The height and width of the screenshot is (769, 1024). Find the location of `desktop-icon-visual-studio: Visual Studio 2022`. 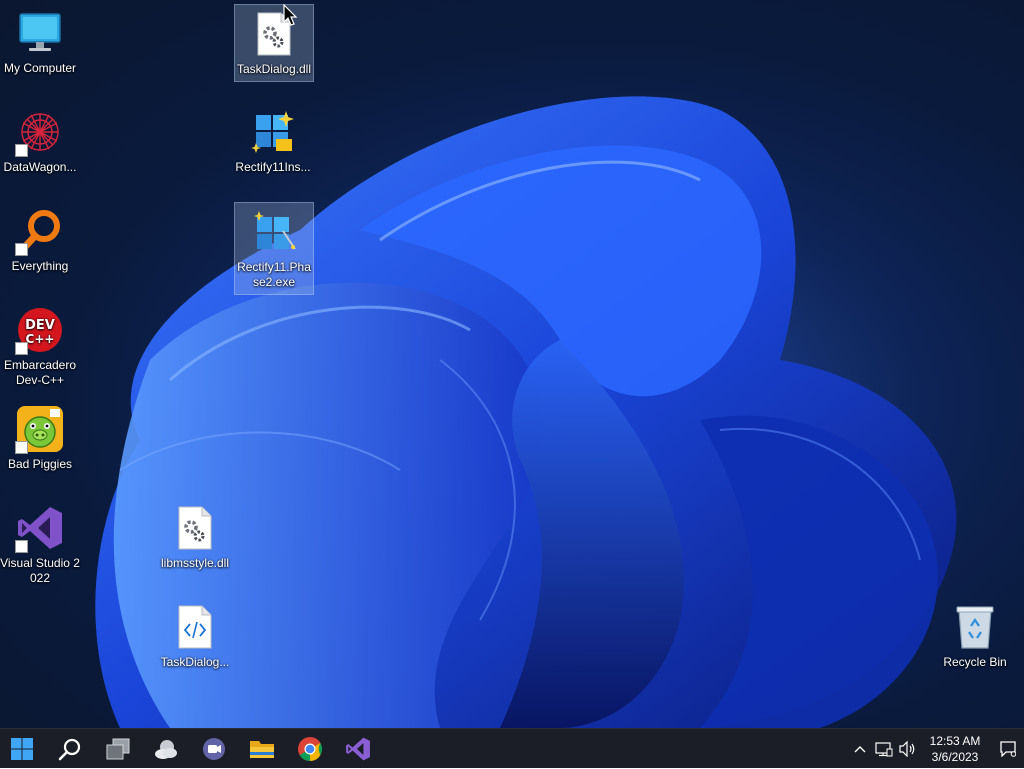

desktop-icon-visual-studio: Visual Studio 2022 is located at coordinates (40, 544).